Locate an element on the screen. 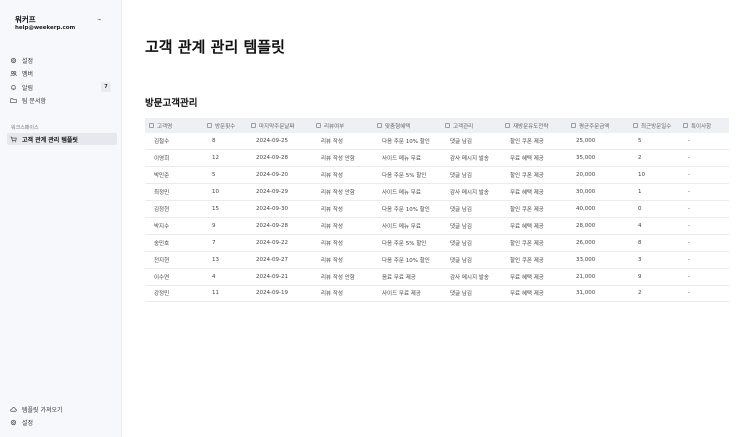 The width and height of the screenshot is (750, 437). sidebar-item-bottom-settings: 설정 is located at coordinates (62, 422).